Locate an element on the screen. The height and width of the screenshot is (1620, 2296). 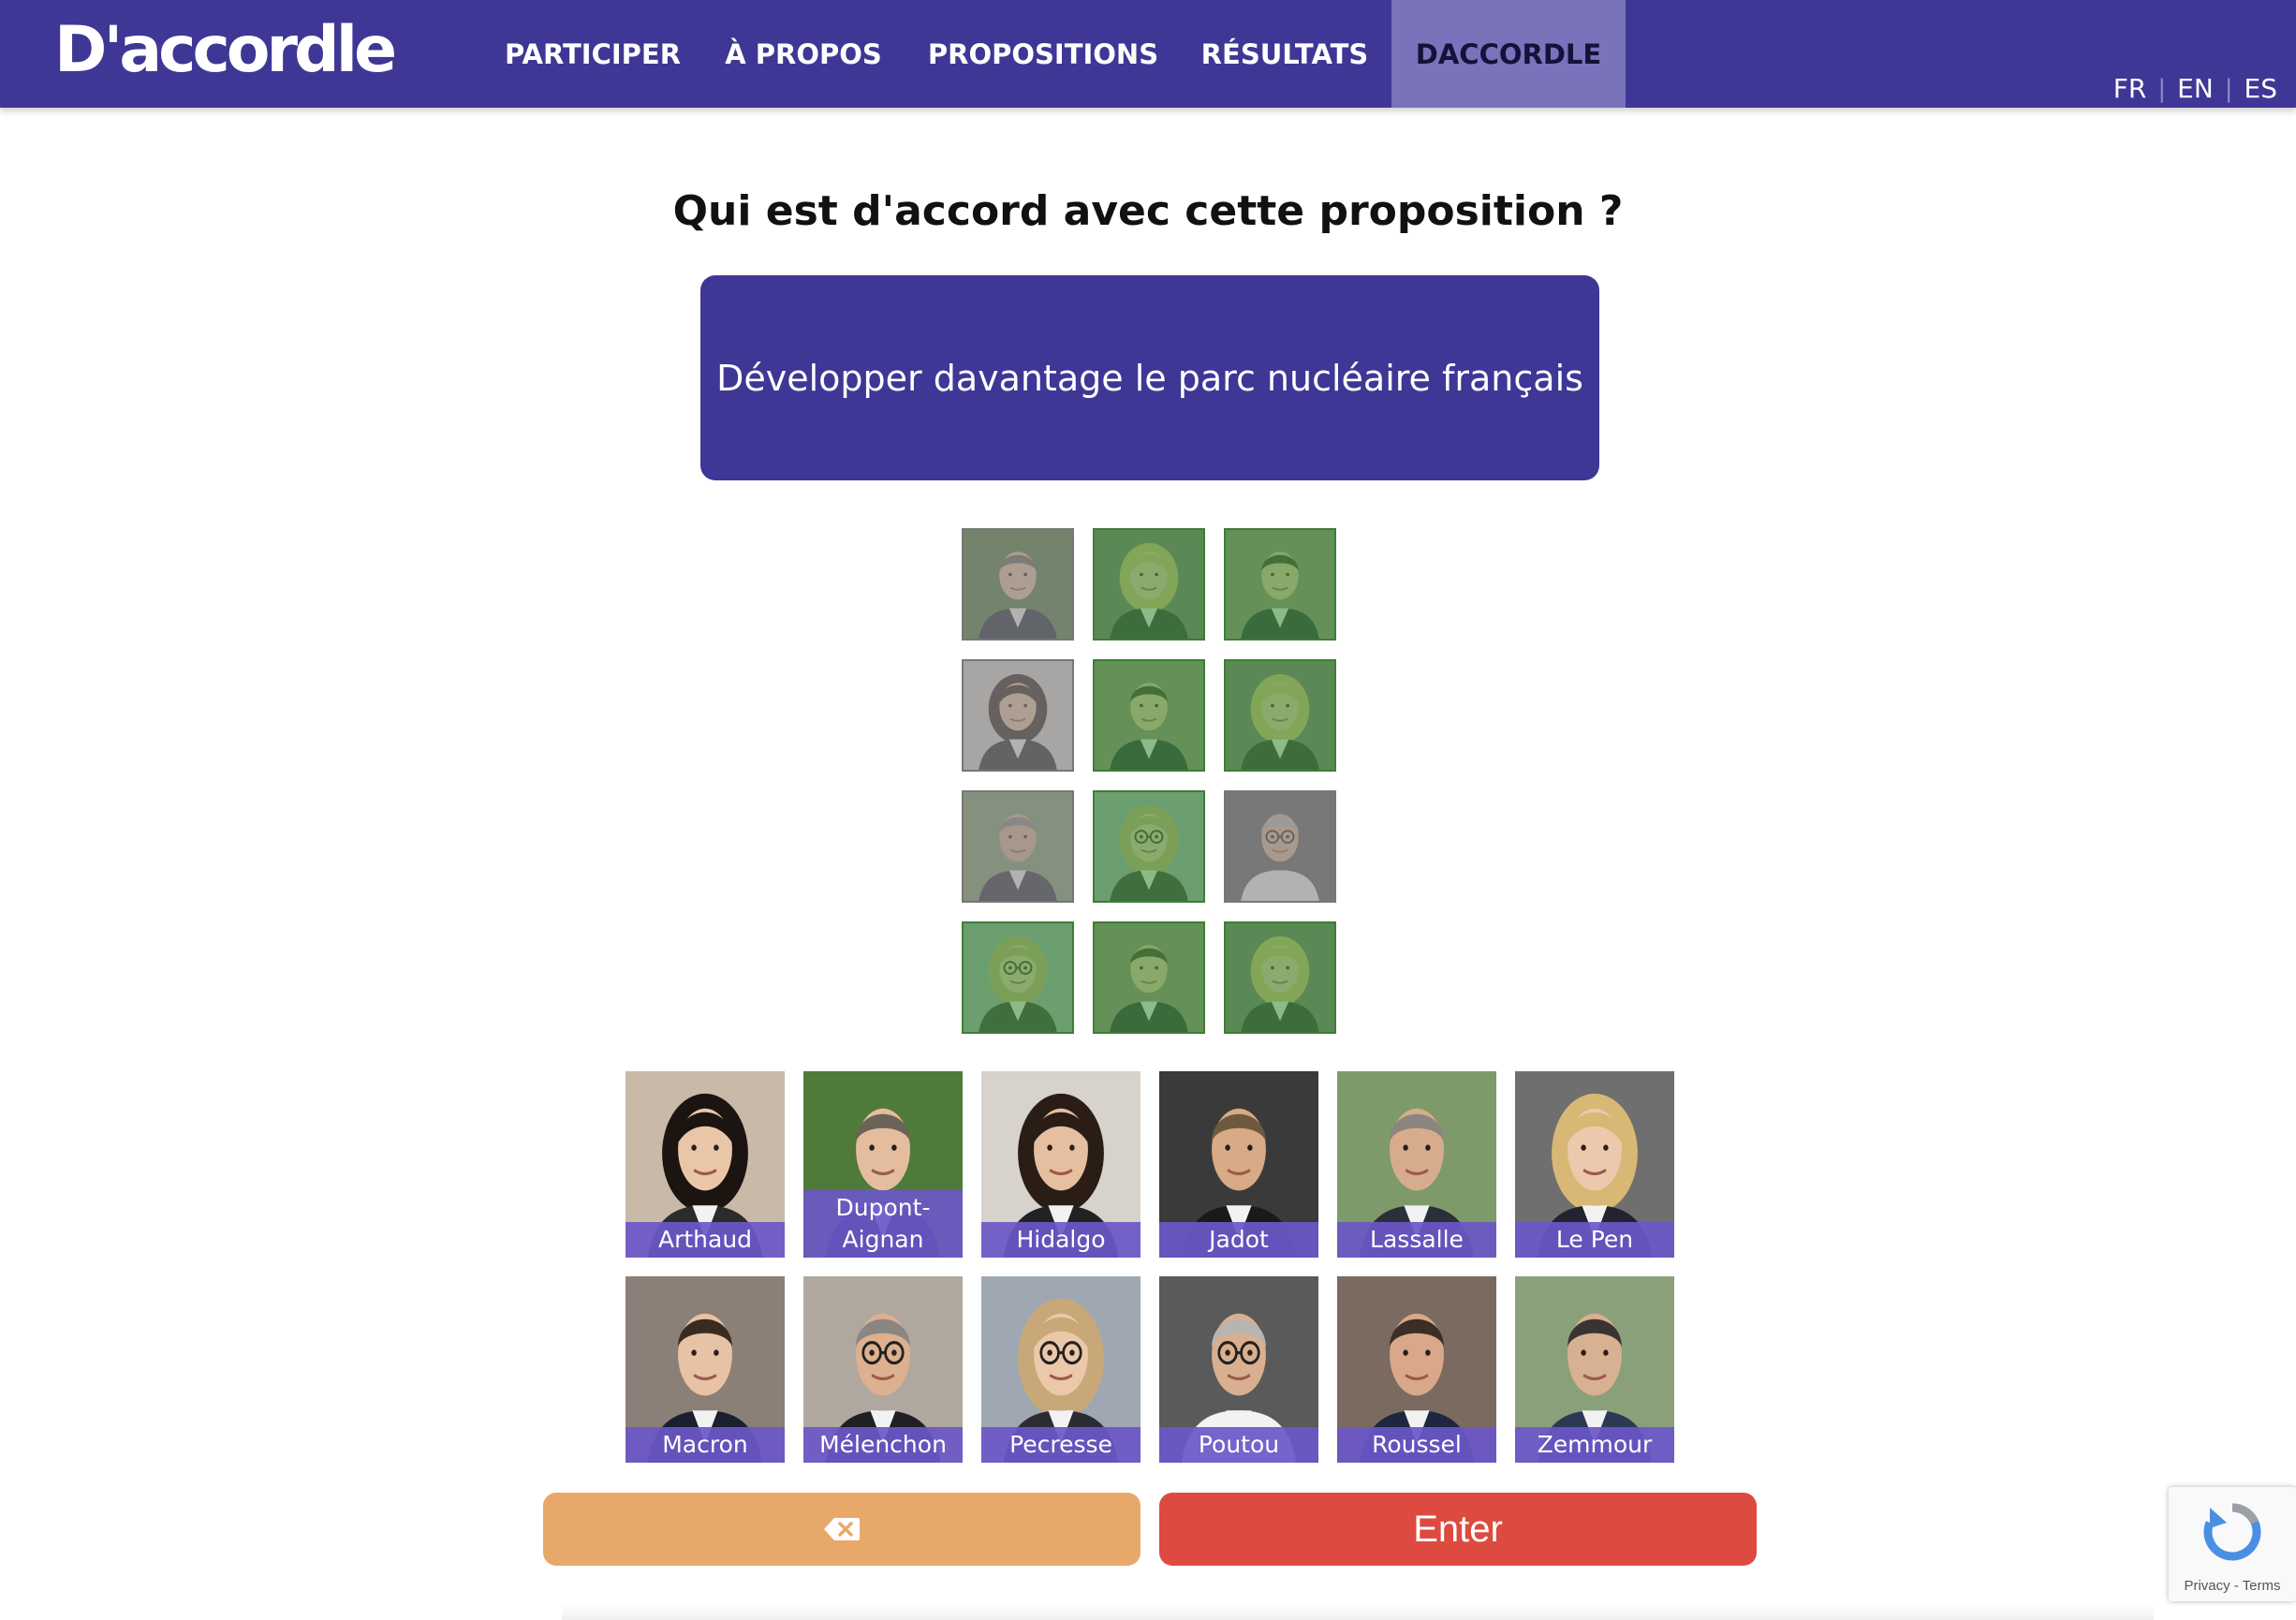
candidate-name: Le Pen is located at coordinates (1594, 1240).